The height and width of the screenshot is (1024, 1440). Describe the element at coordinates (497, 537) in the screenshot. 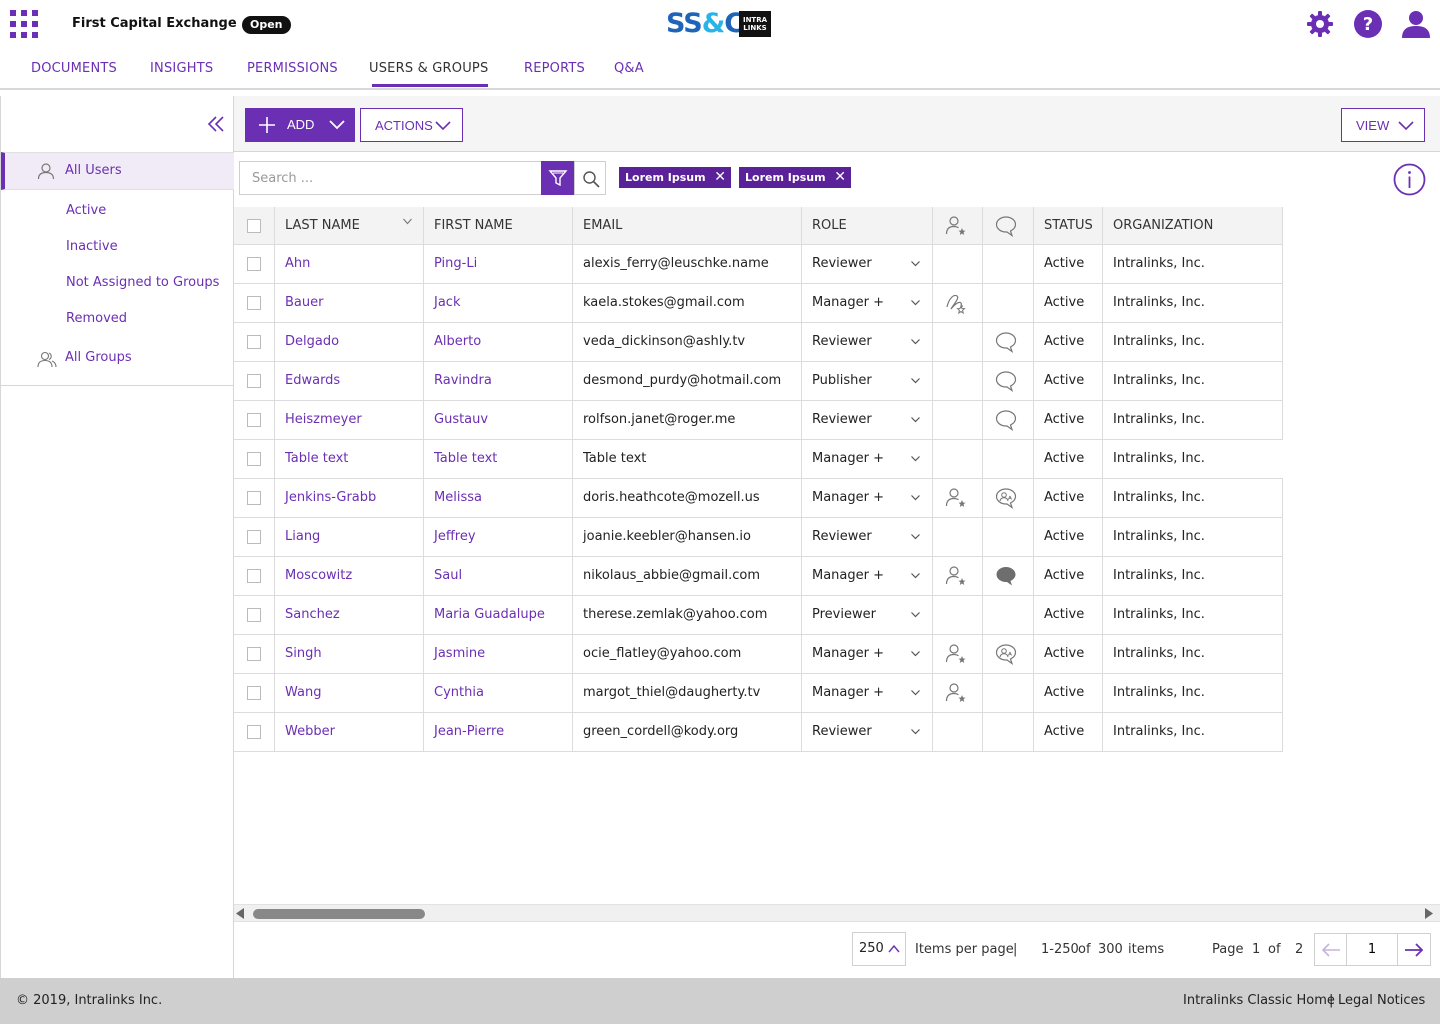

I see `cell-first-name: Jeffrey` at that location.